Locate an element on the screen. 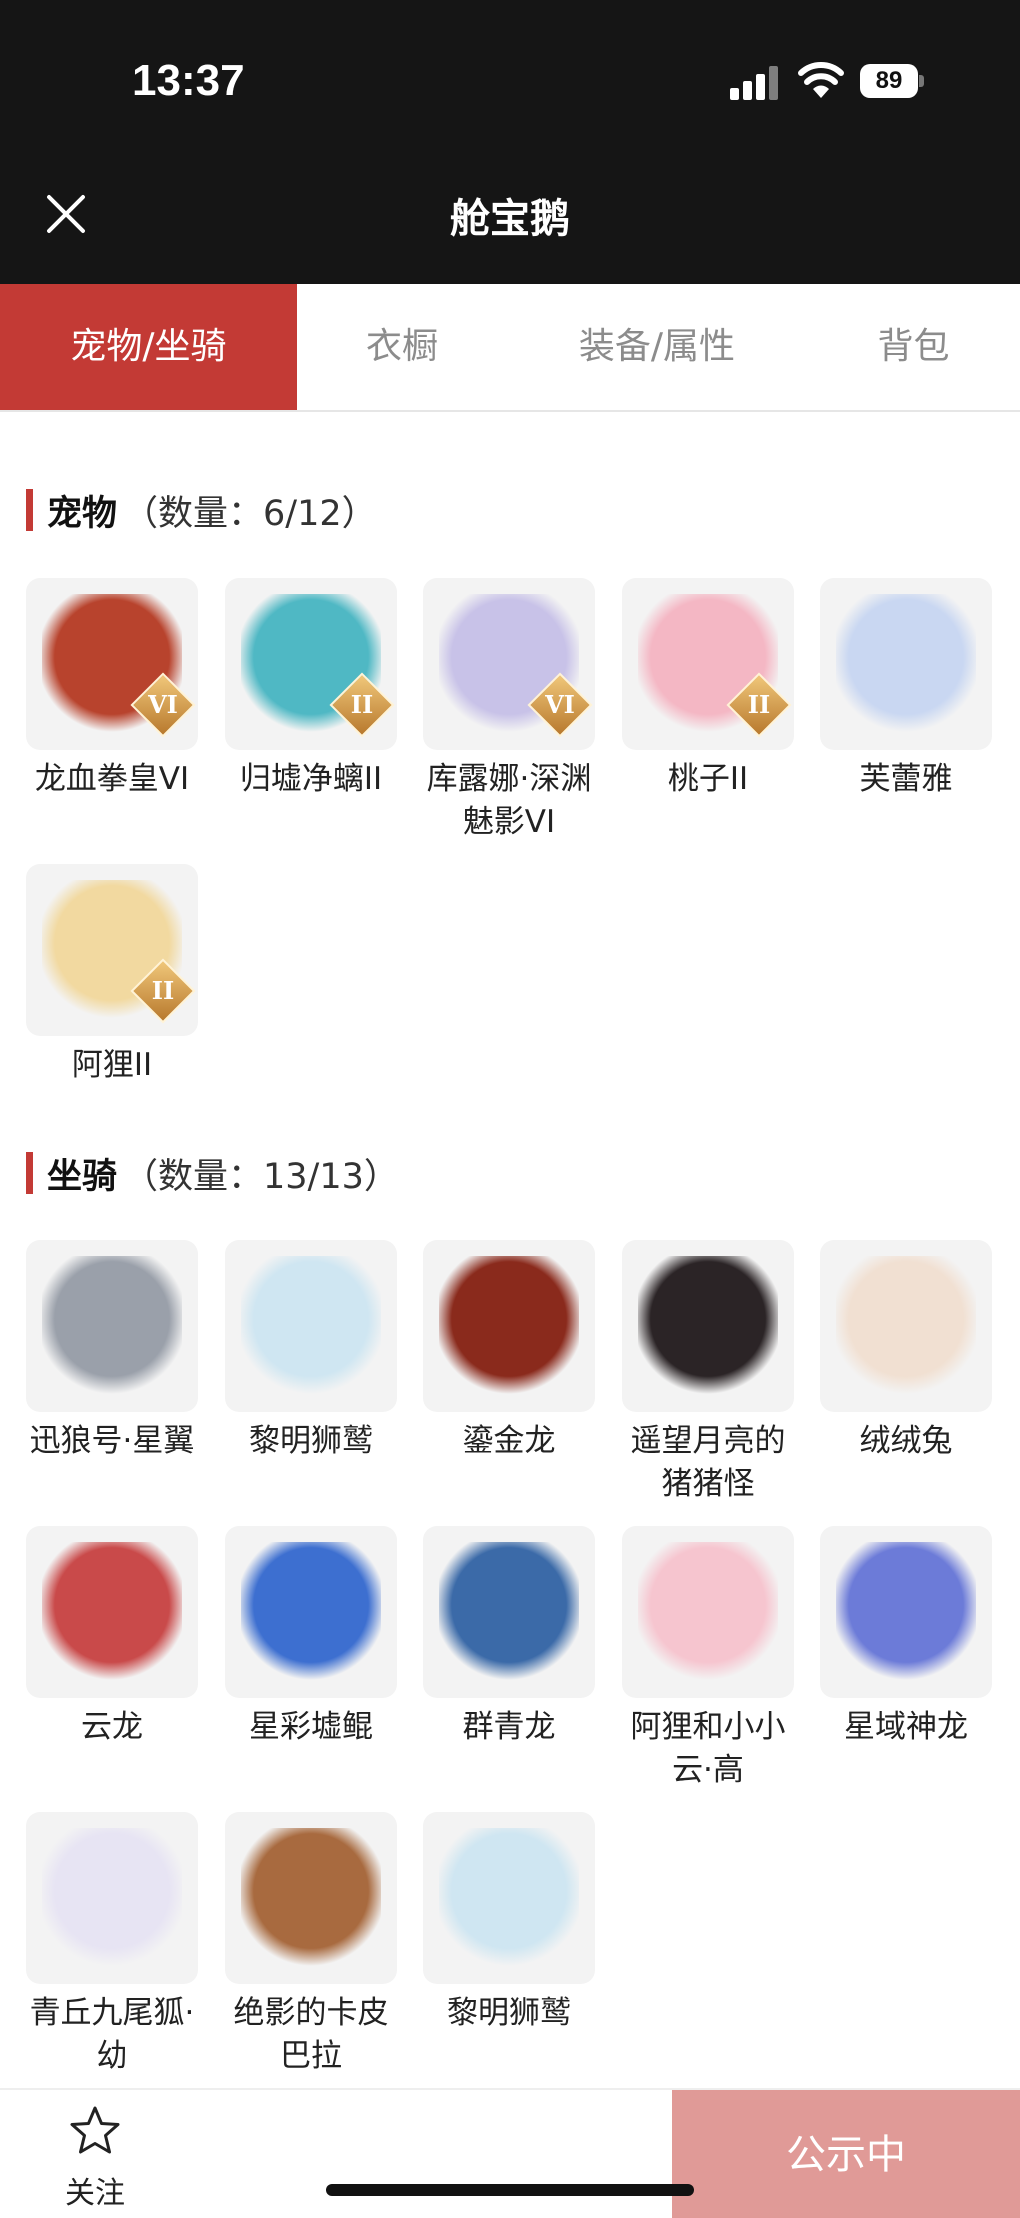 This screenshot has width=1020, height=2218. tab-pets-mounts: 宠物/坐骑 is located at coordinates (148, 347).